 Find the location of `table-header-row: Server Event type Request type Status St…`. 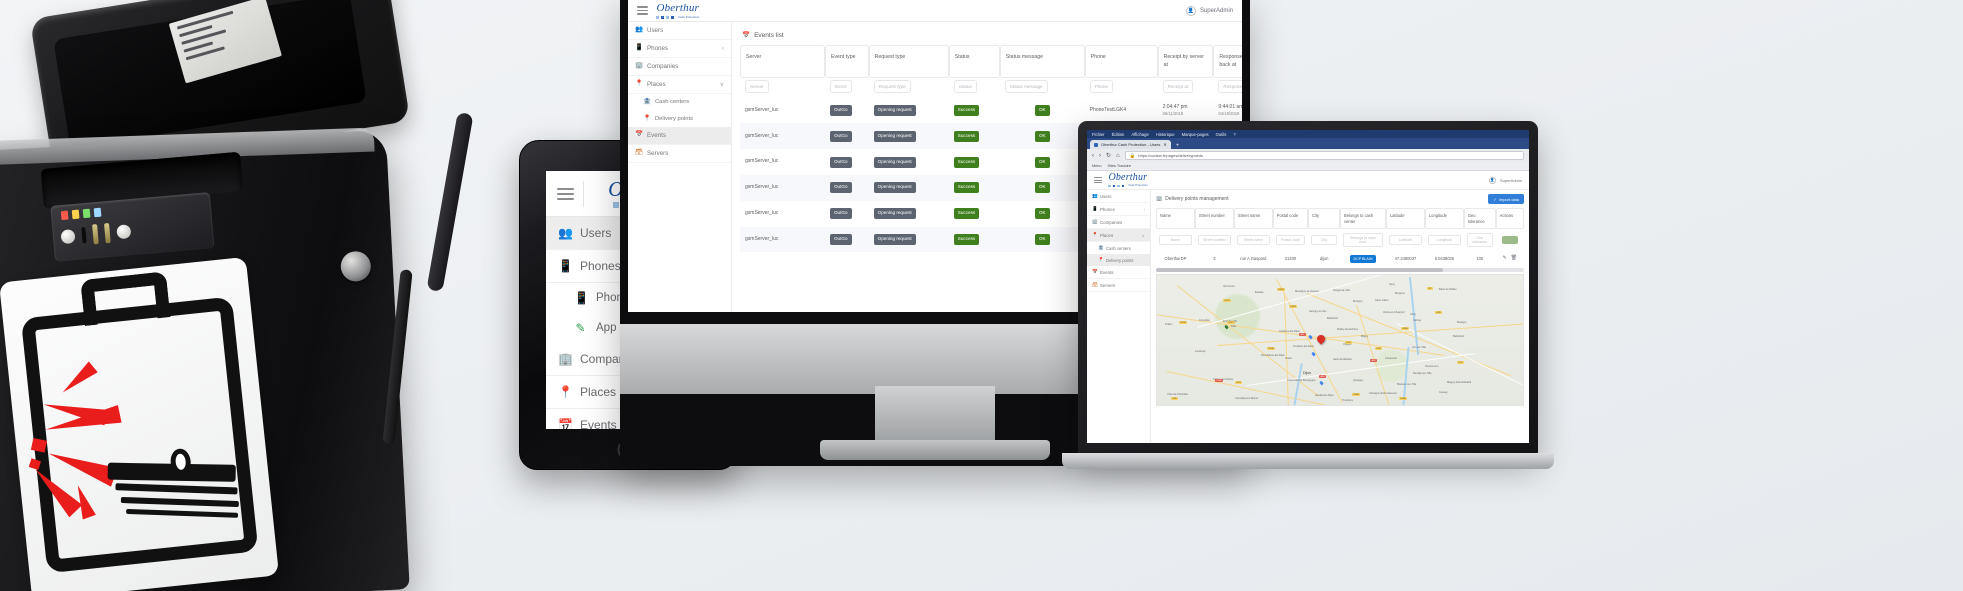

table-header-row: Server Event type Request type Status St… is located at coordinates (991, 62).